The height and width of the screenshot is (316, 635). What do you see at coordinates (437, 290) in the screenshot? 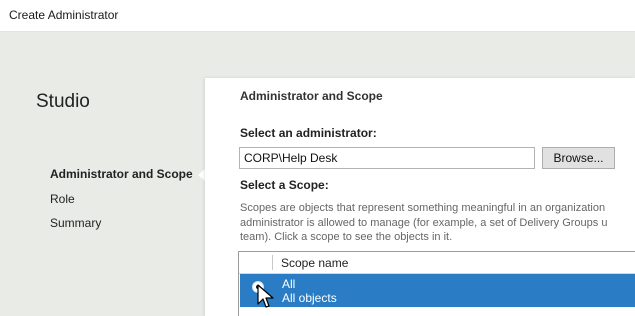
I see `table-row: All All objects` at bounding box center [437, 290].